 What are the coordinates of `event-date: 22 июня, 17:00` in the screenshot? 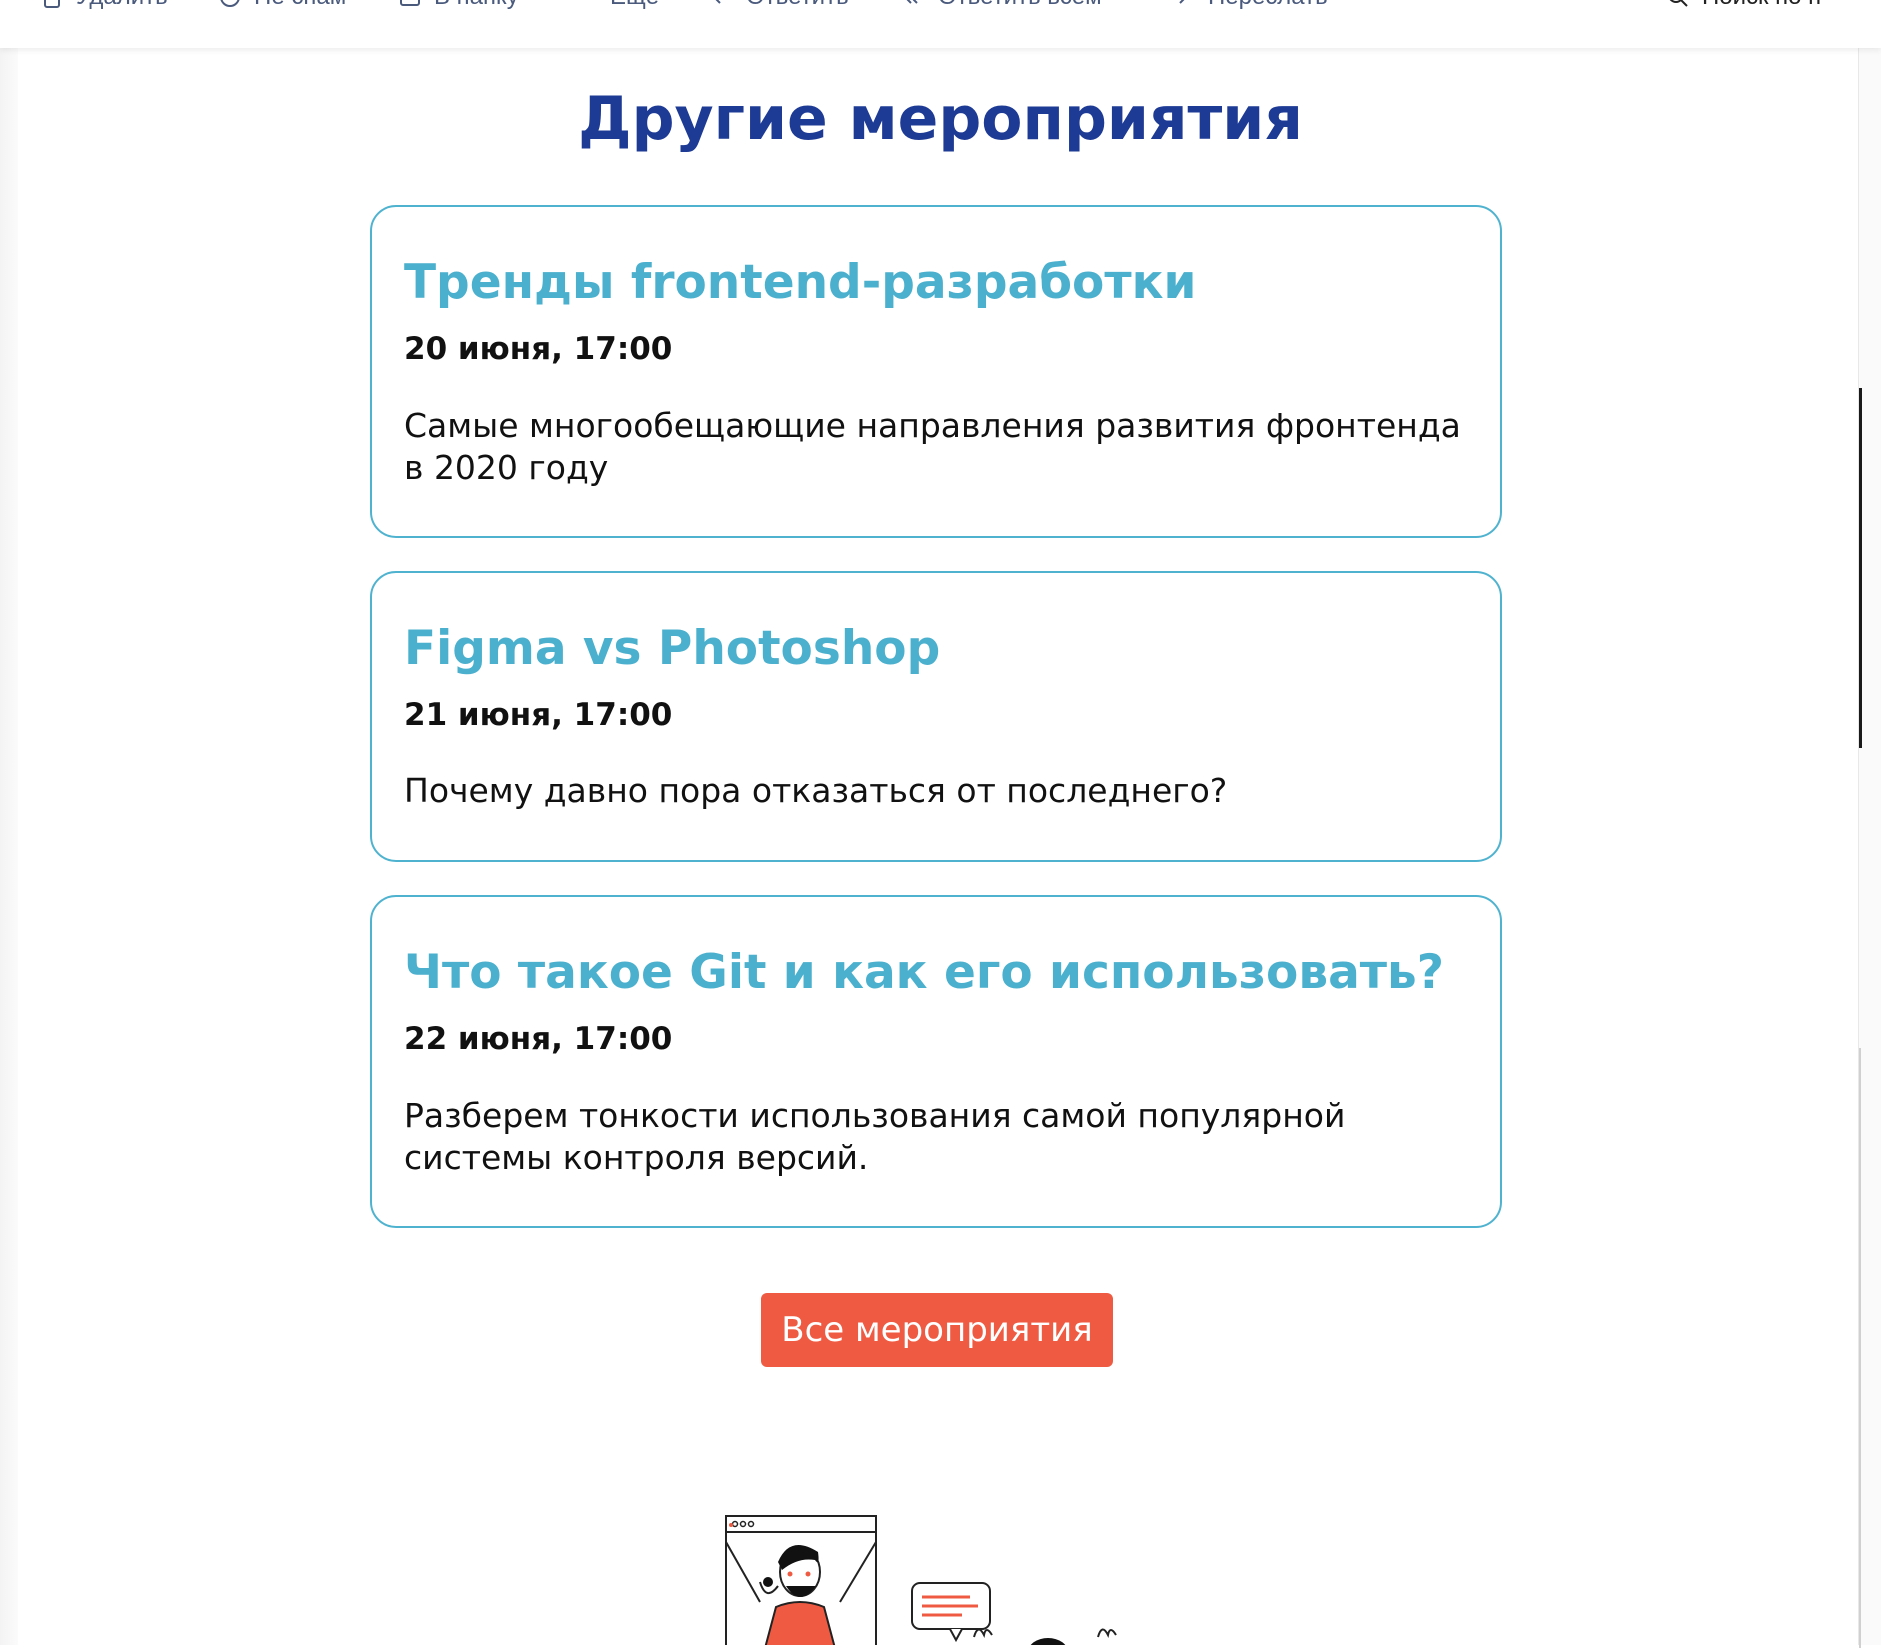 It's located at (538, 1039).